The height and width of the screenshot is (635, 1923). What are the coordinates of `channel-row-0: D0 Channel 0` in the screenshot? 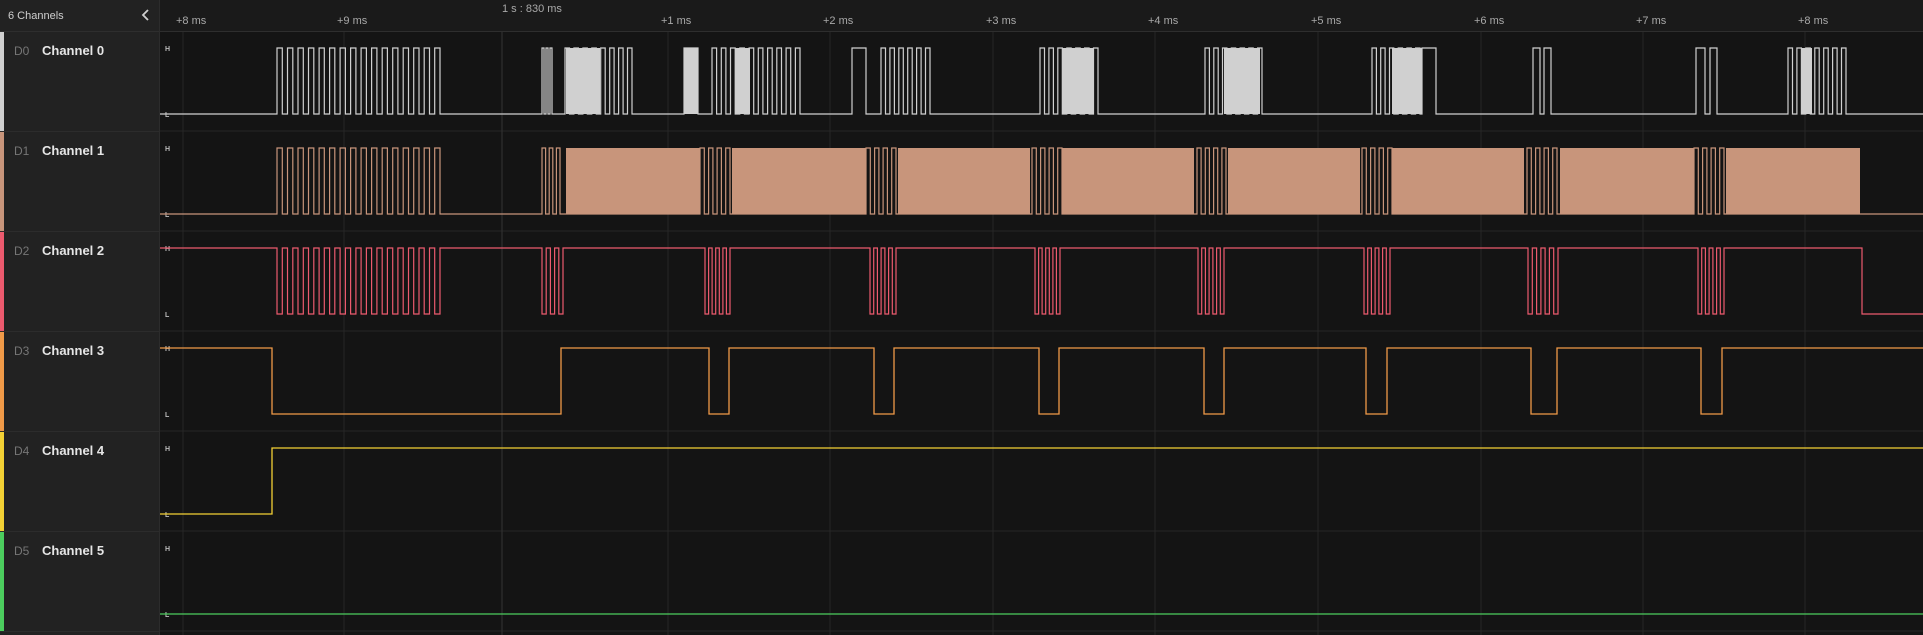 It's located at (79, 82).